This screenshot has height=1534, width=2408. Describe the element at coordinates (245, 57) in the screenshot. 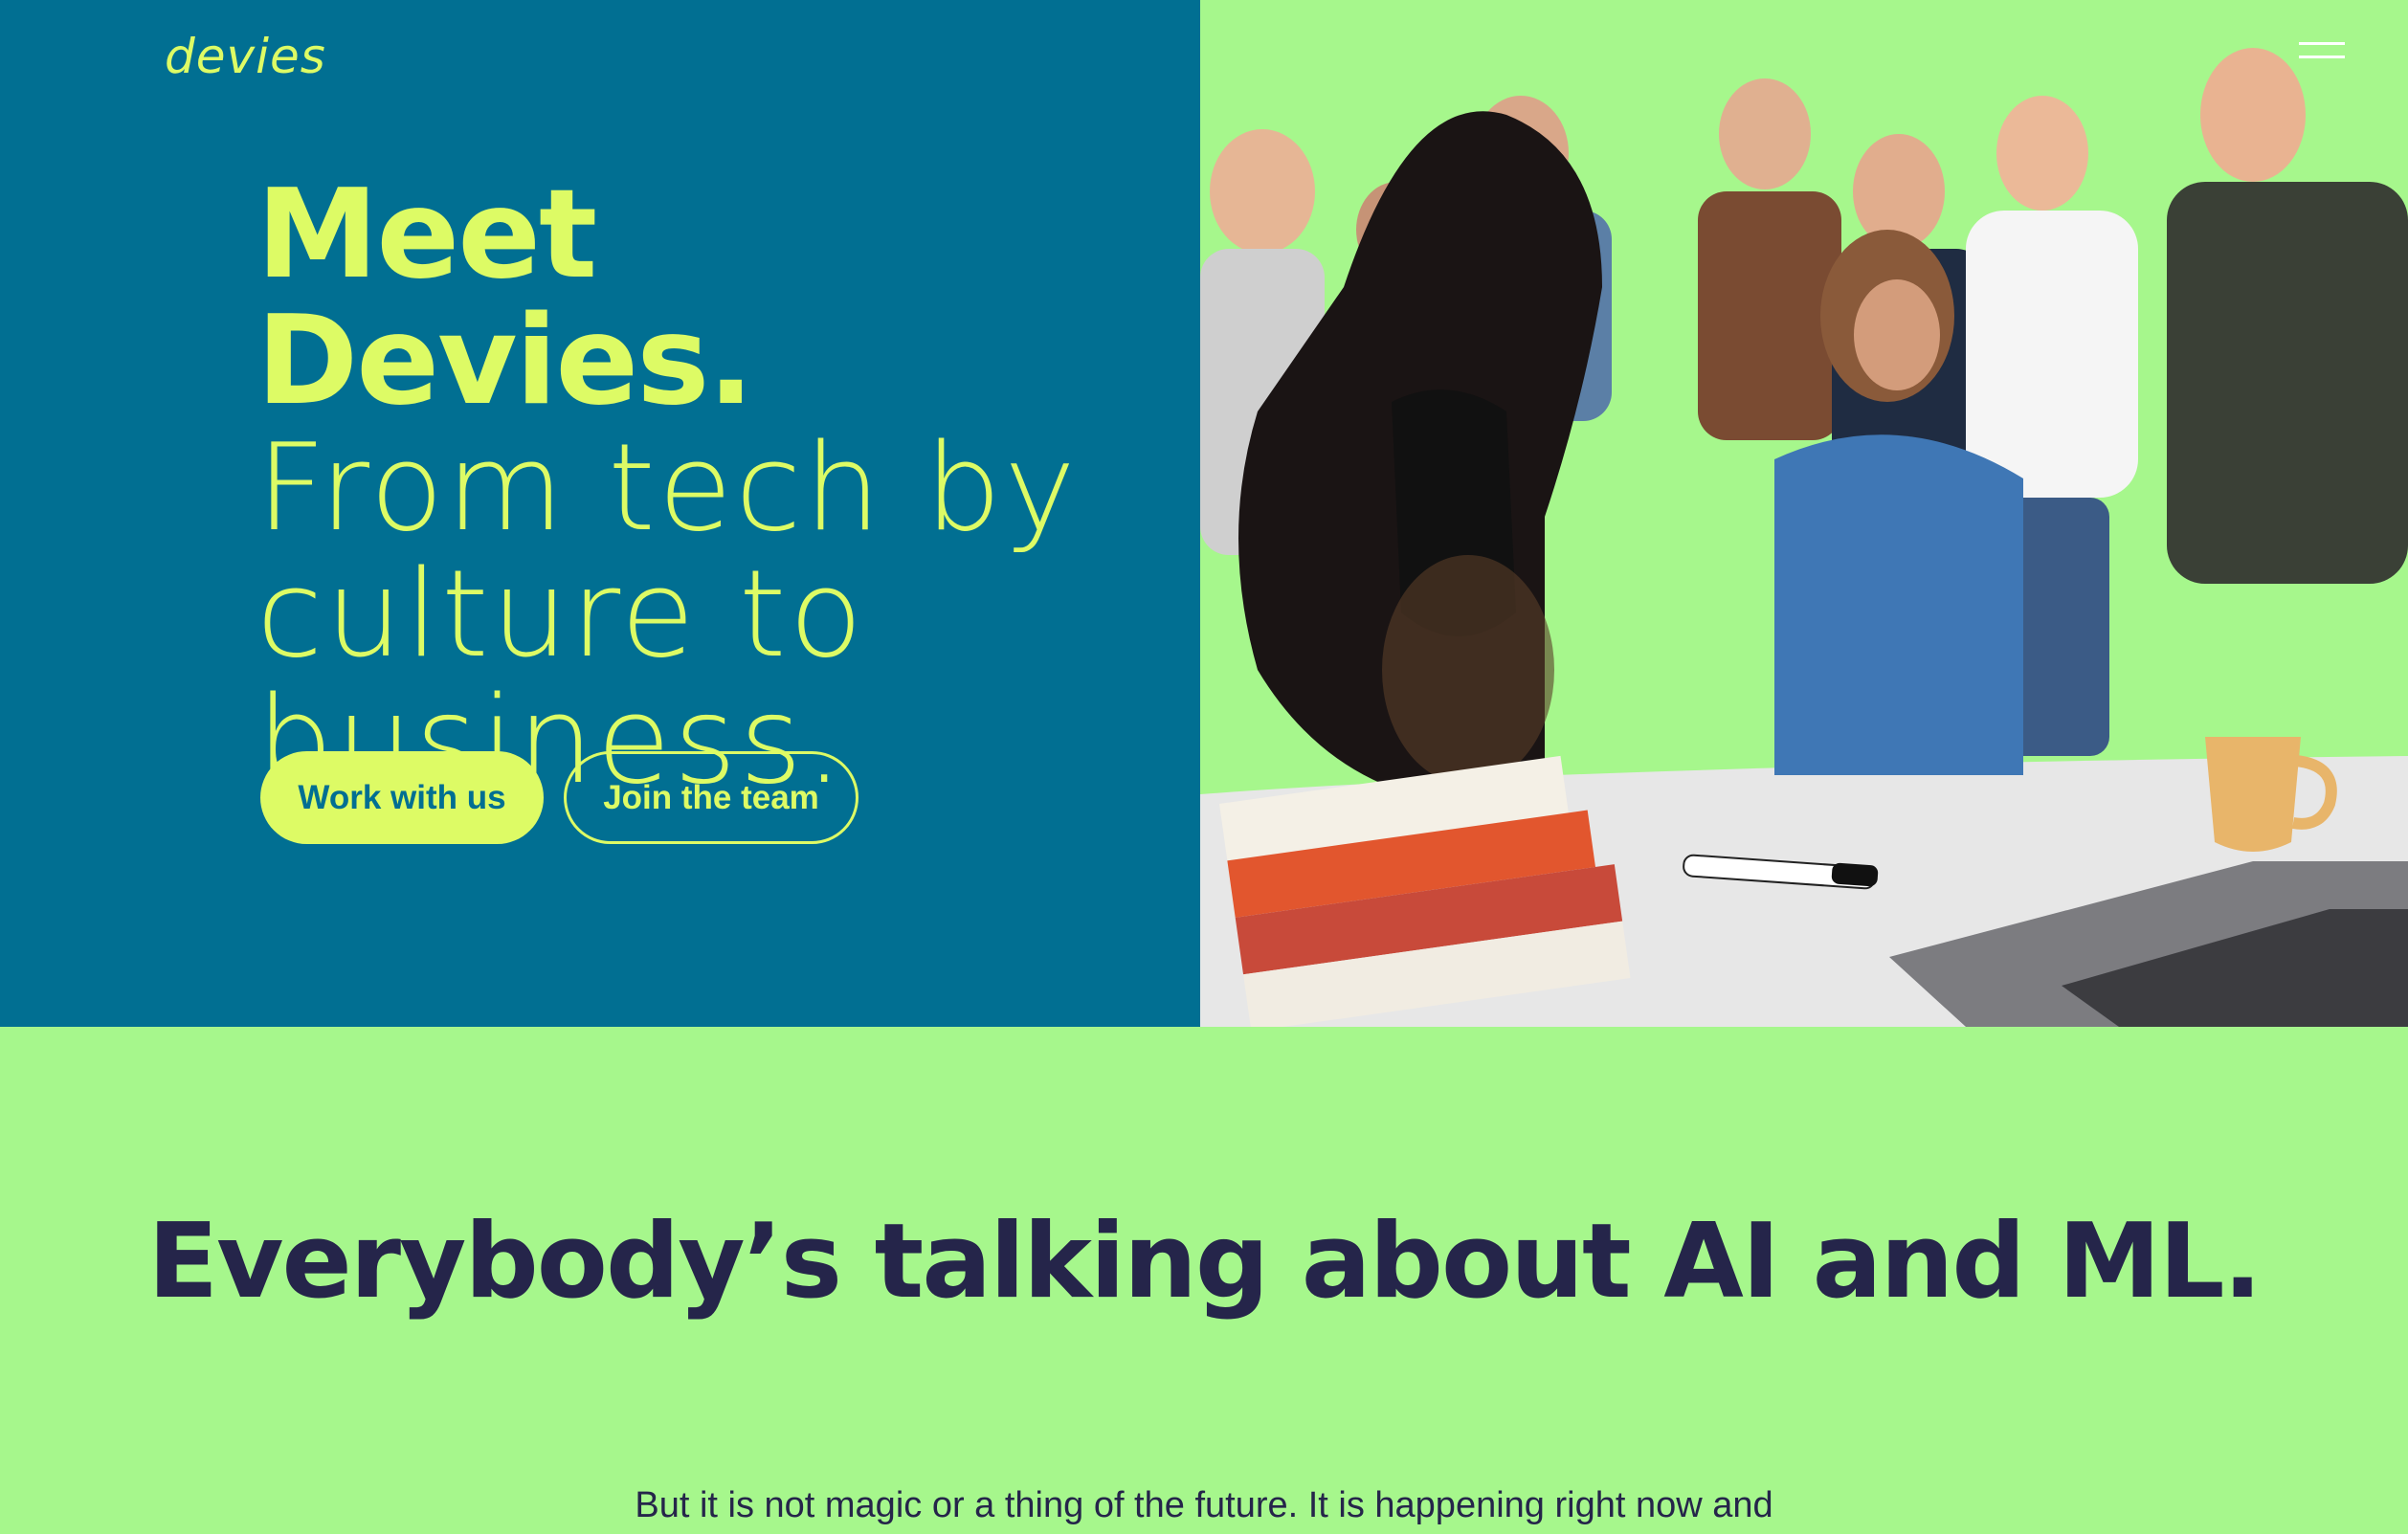

I see `logo: devies` at that location.